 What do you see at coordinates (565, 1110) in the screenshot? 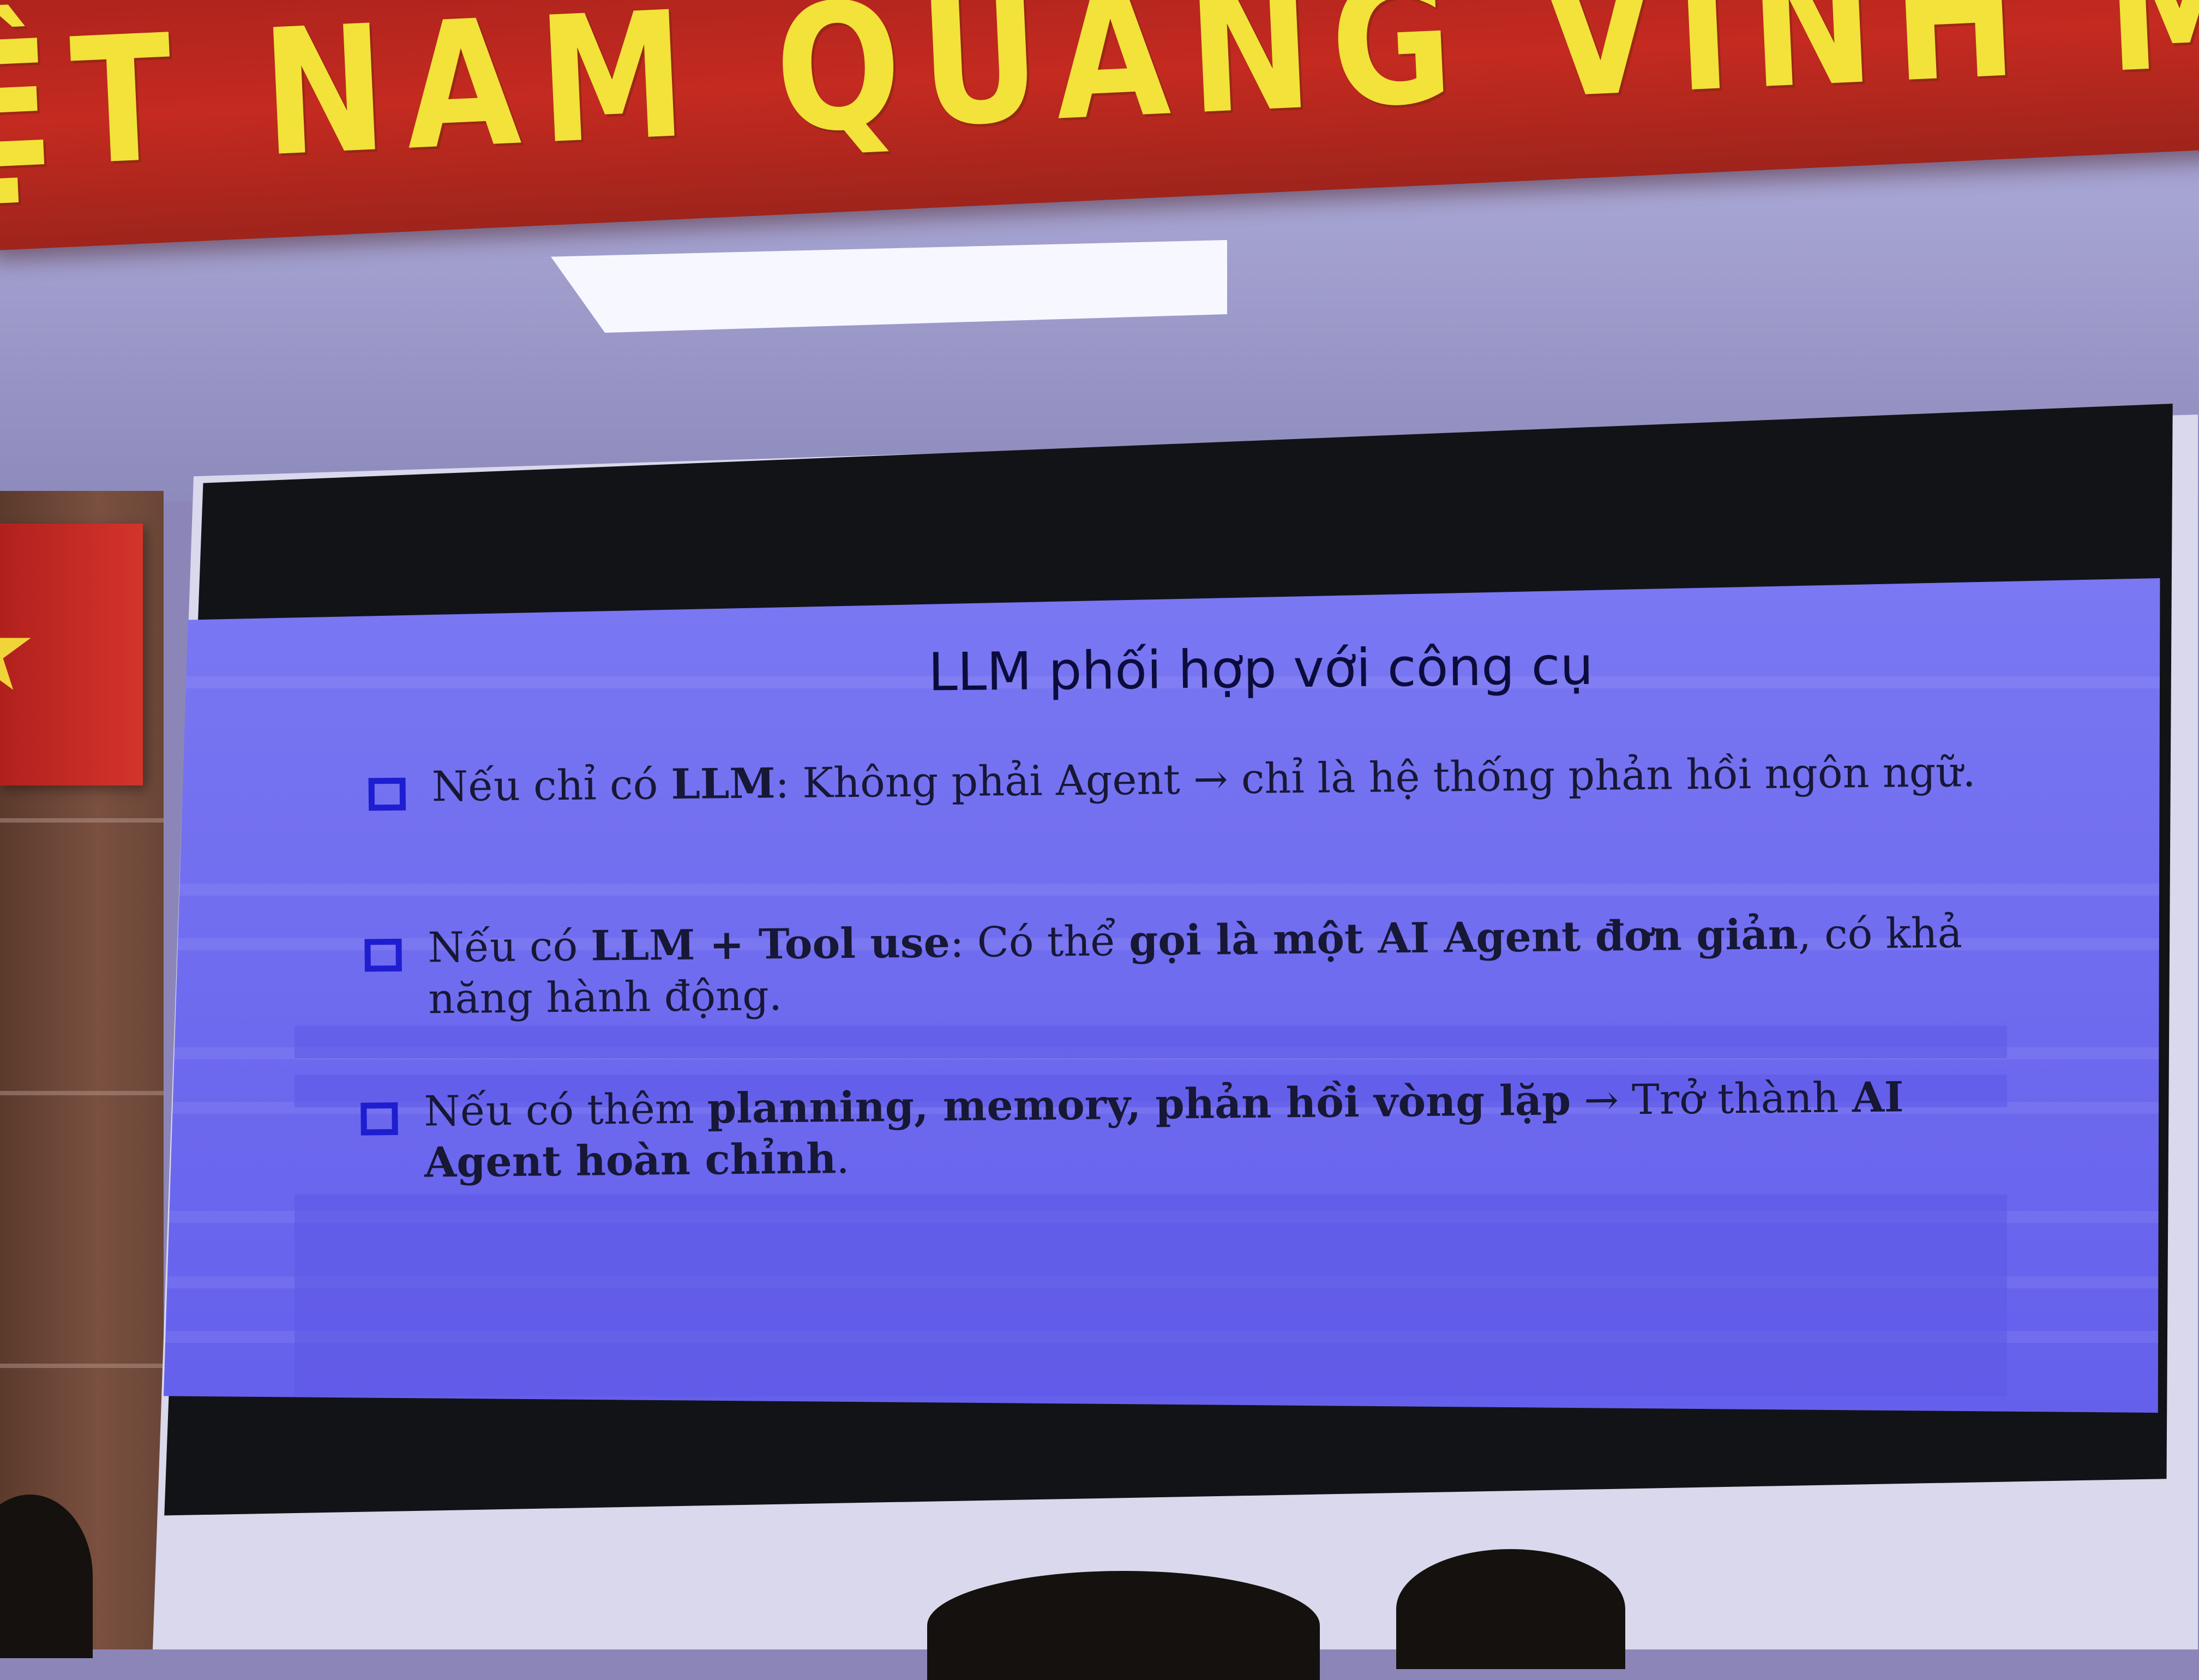
I see `bullet-text: Nếu có thêm` at bounding box center [565, 1110].